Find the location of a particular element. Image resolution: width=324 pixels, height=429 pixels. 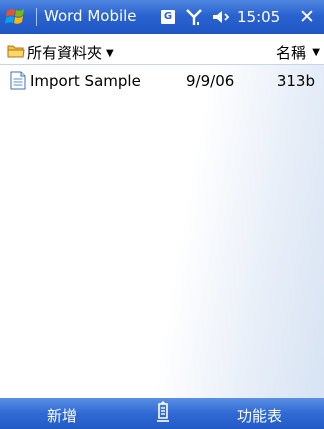

keyboard-icon is located at coordinates (163, 413).